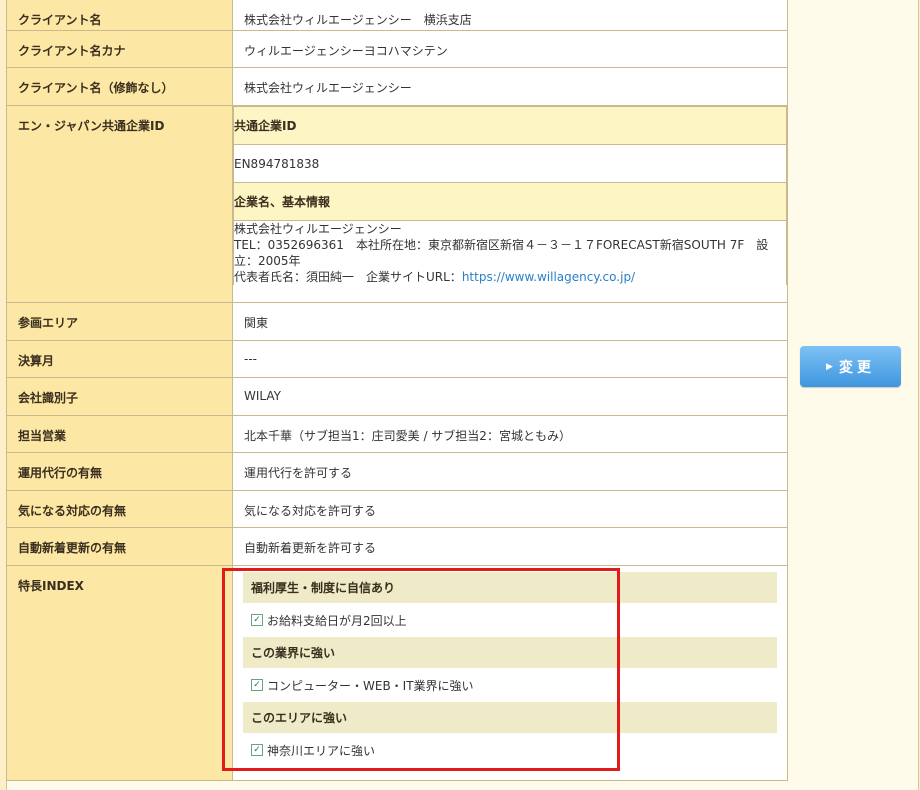  Describe the element at coordinates (337, 620) in the screenshot. I see `feature-item-label: お給料支給日が月2回以上` at that location.